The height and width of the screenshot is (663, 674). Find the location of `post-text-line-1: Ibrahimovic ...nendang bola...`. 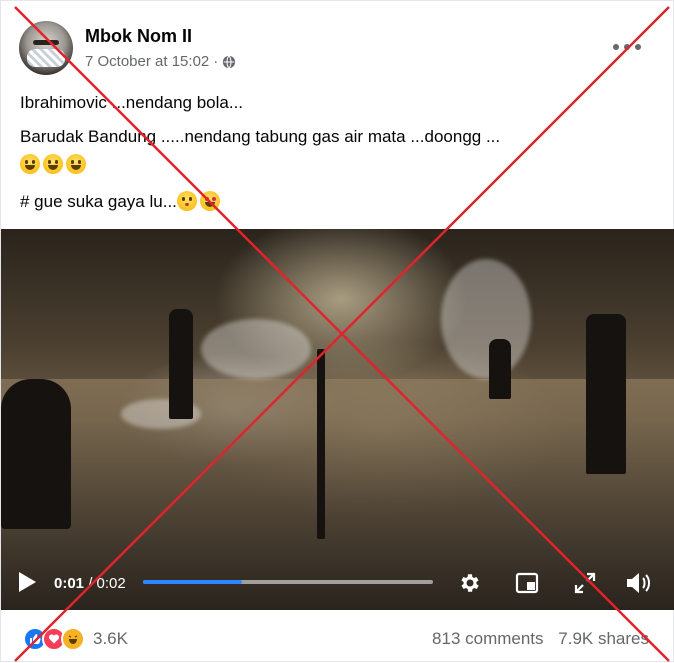

post-text-line-1: Ibrahimovic ...nendang bola... is located at coordinates (132, 102).